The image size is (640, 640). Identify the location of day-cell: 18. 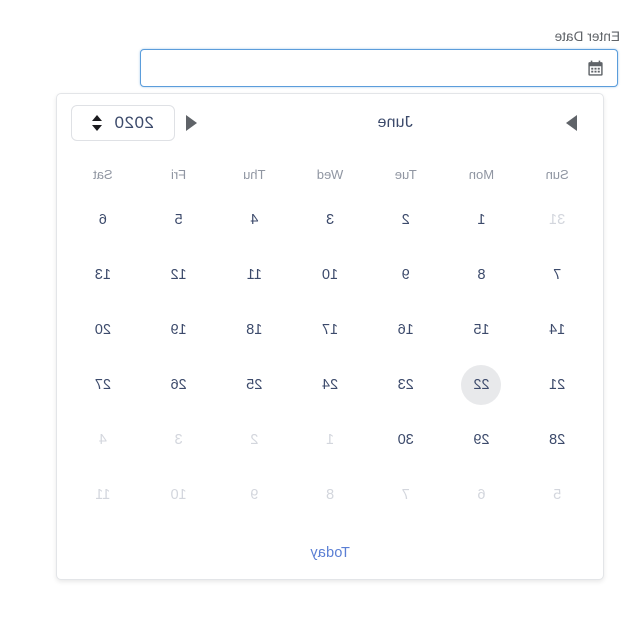
(254, 329).